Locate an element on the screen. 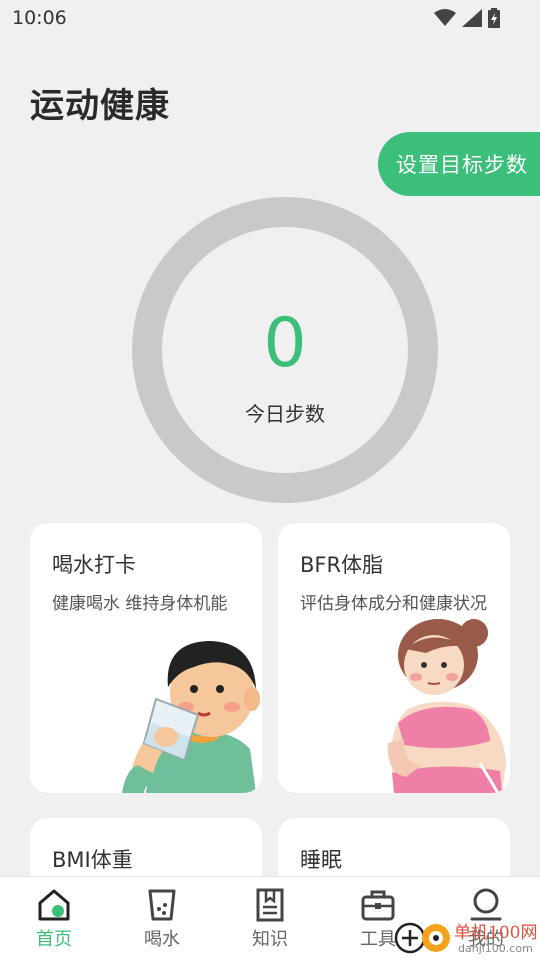 The width and height of the screenshot is (540, 960). card-title: BFR体脂 is located at coordinates (342, 565).